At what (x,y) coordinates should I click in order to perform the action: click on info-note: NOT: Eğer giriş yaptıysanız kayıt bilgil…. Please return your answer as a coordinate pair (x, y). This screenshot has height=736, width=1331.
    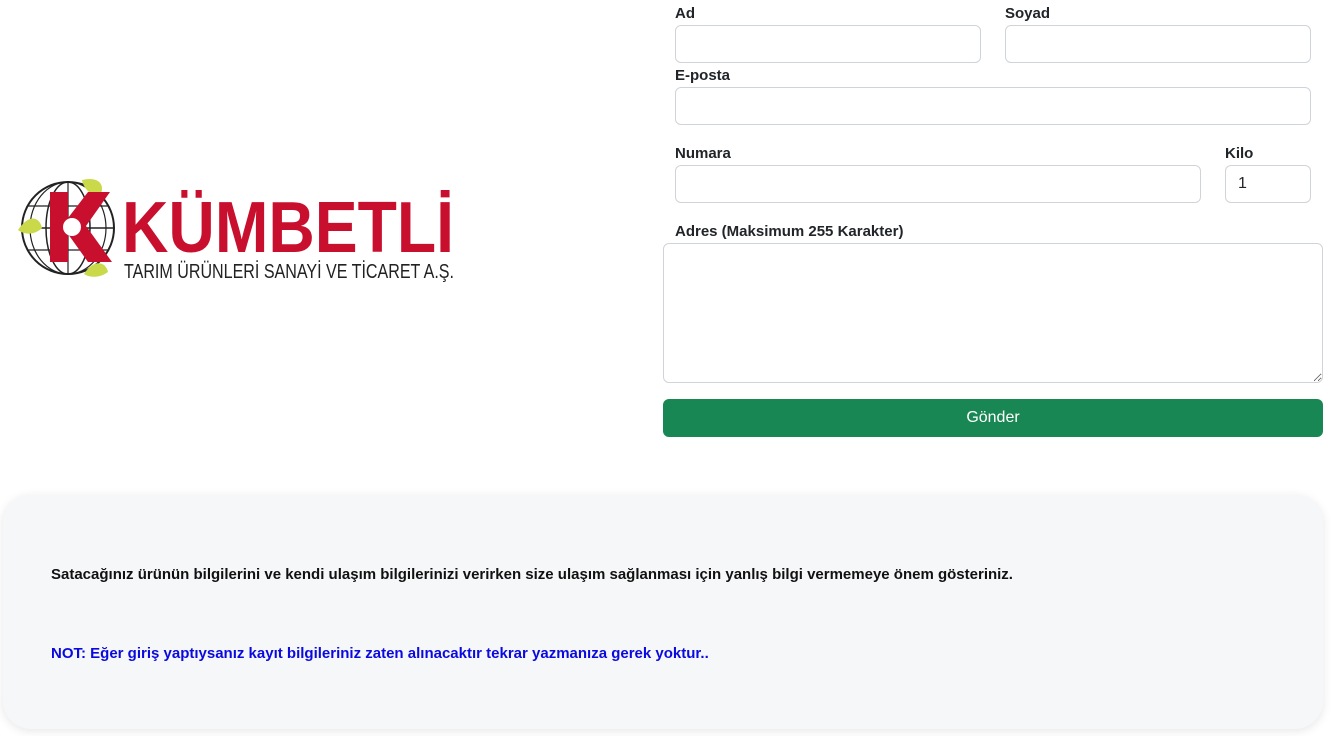
    Looking at the image, I should click on (380, 653).